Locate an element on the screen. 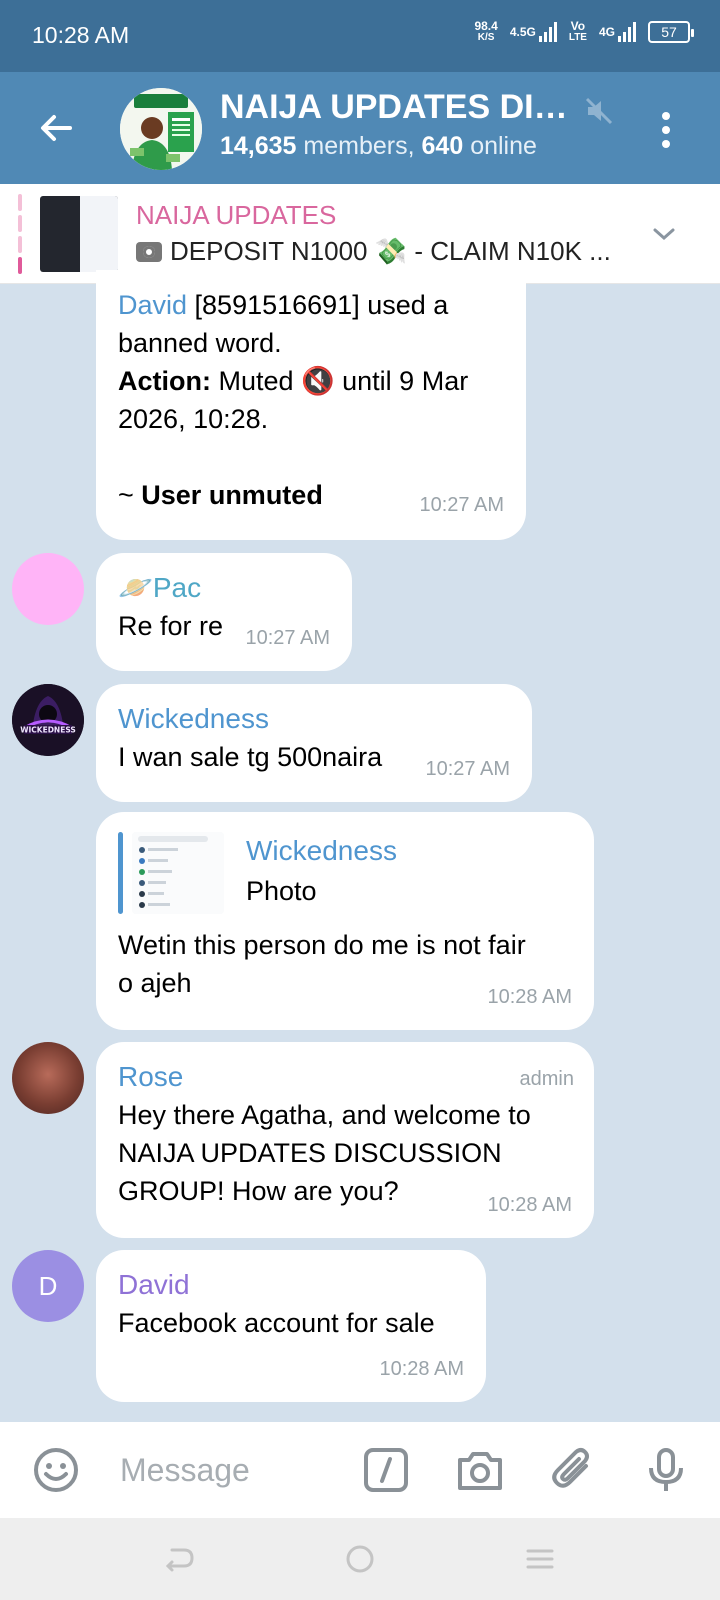 This screenshot has width=720, height=1600. avatar-initial: D is located at coordinates (48, 1285).